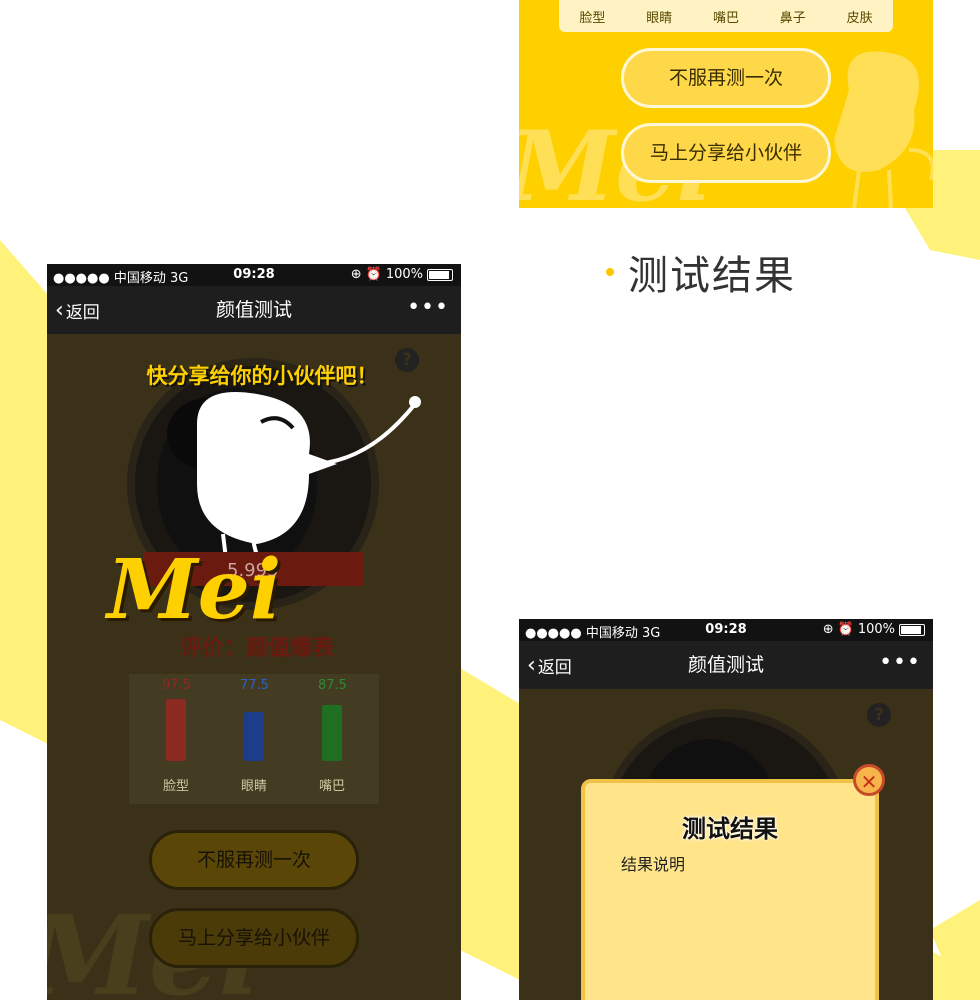 This screenshot has height=1000, width=980. Describe the element at coordinates (653, 864) in the screenshot. I see `modal-description: 结果说明` at that location.